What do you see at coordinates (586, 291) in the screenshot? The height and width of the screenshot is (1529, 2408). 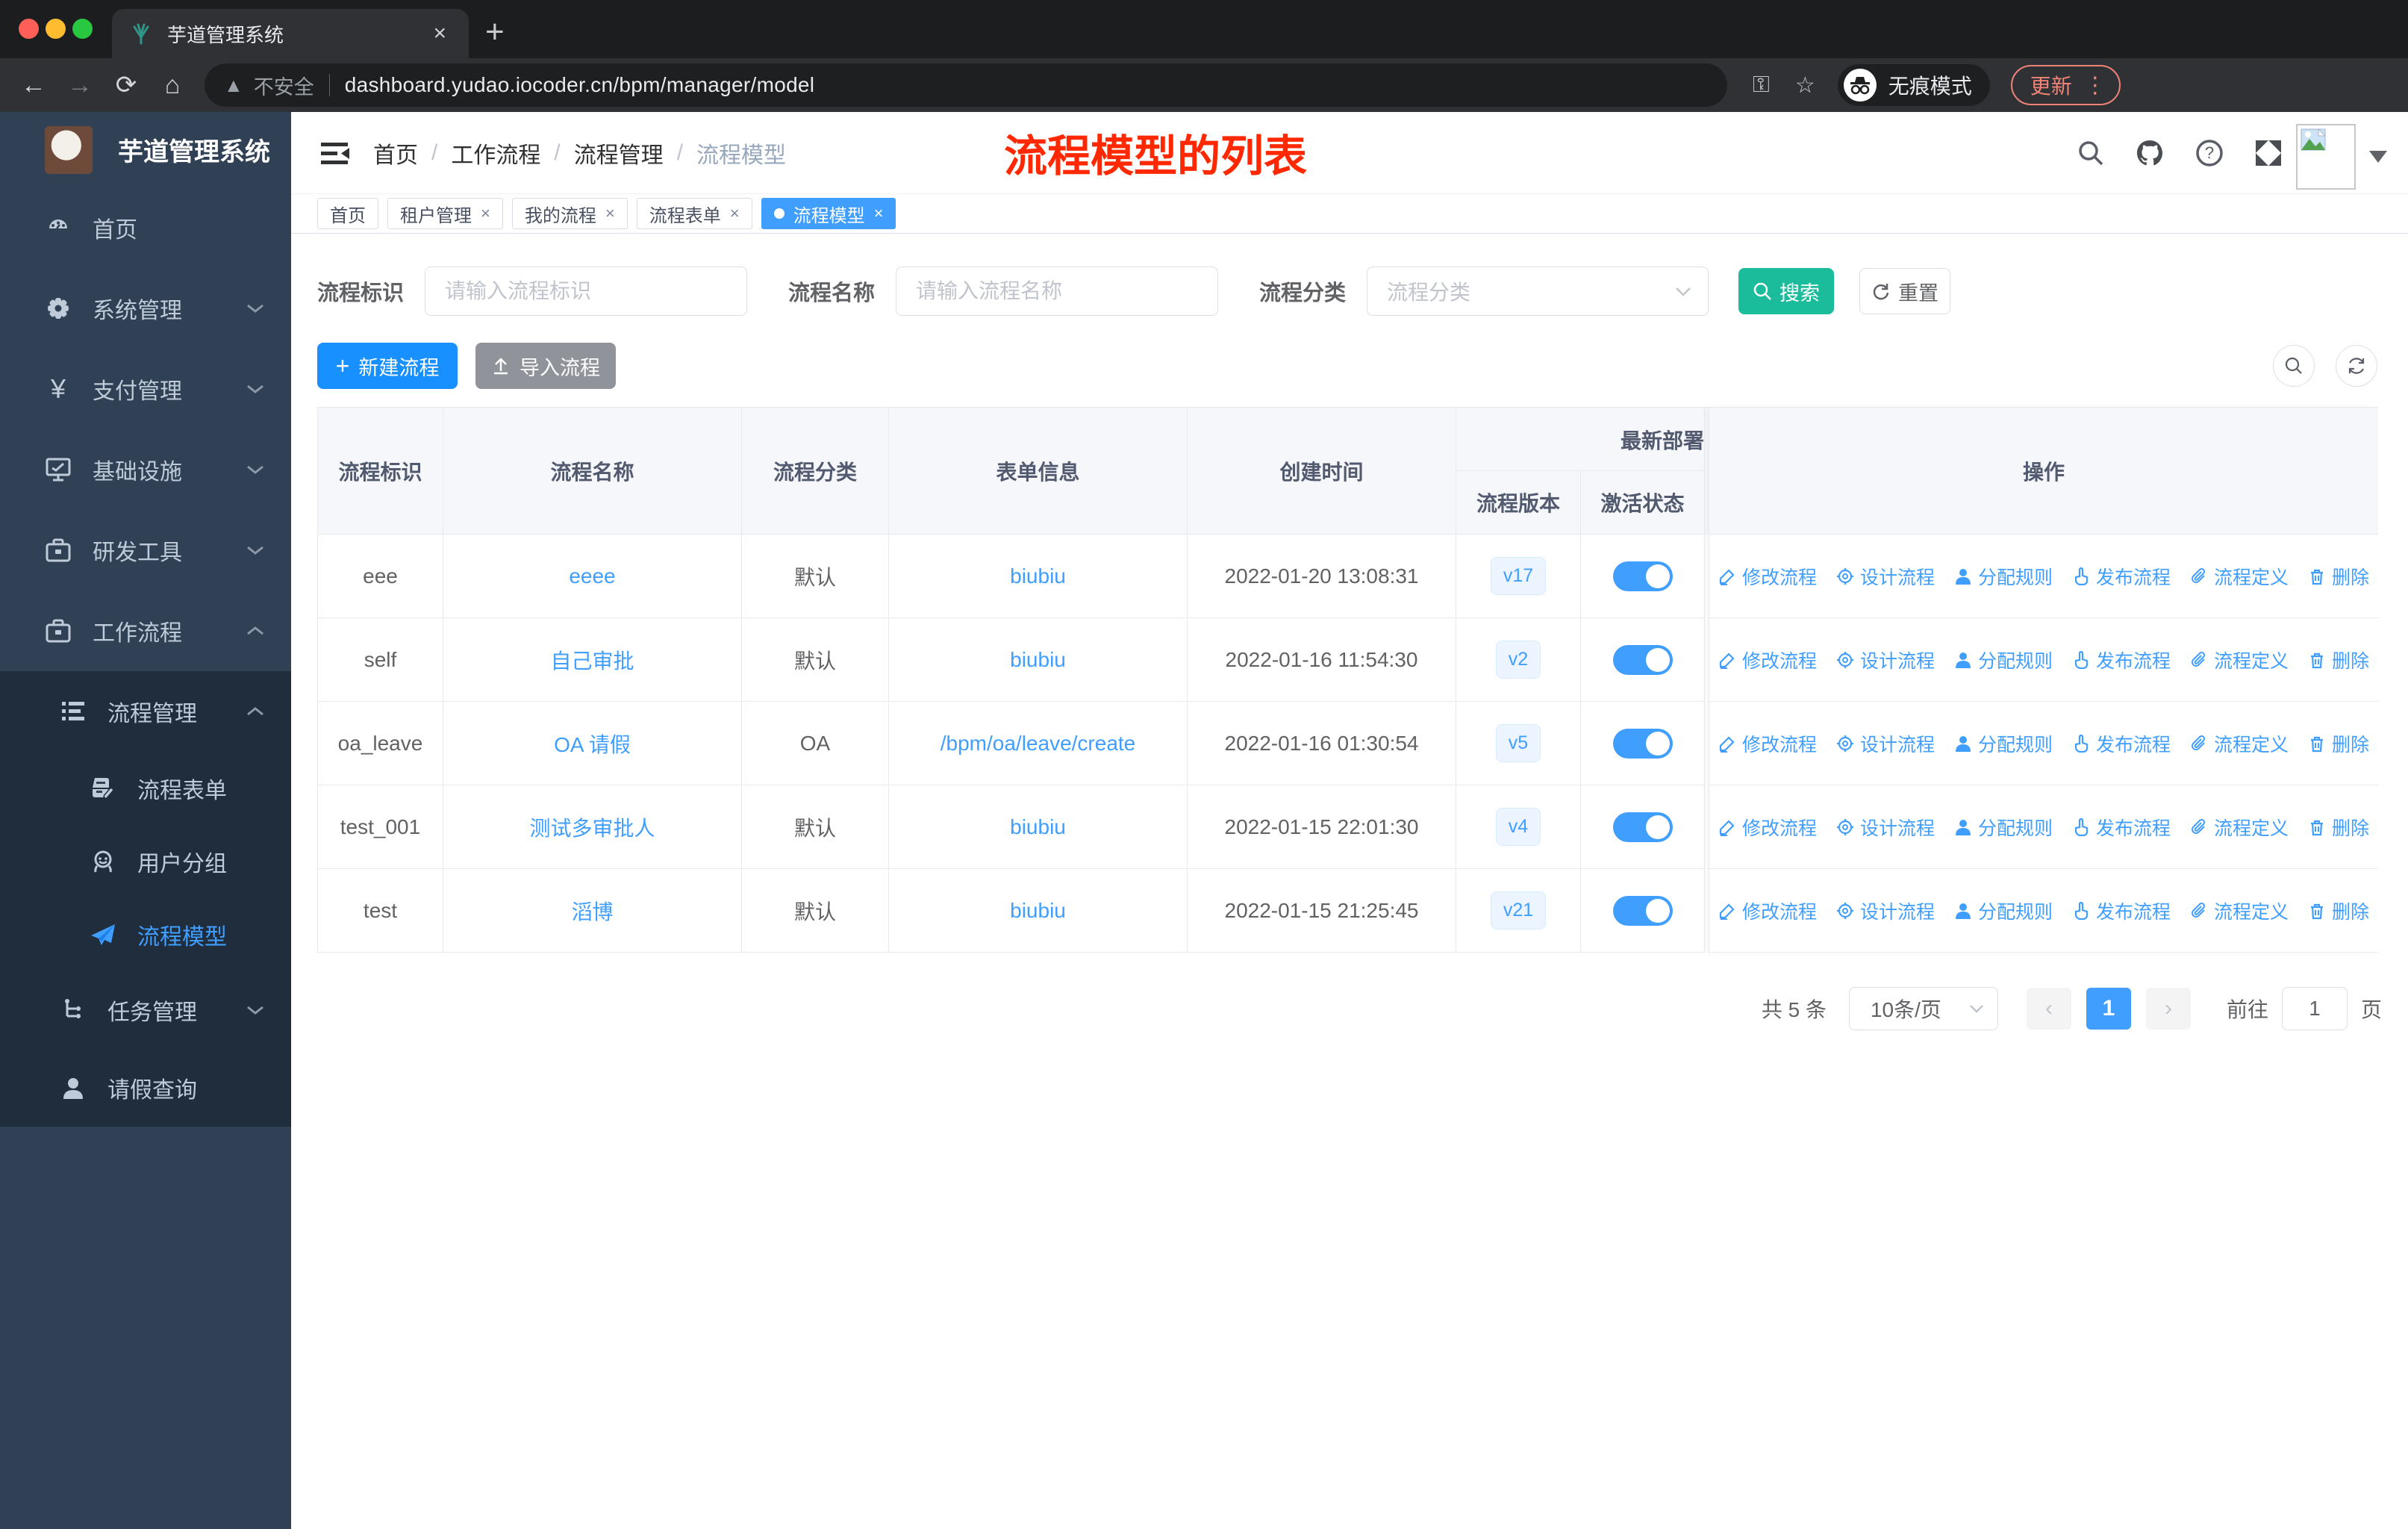 I see `process-id-input` at bounding box center [586, 291].